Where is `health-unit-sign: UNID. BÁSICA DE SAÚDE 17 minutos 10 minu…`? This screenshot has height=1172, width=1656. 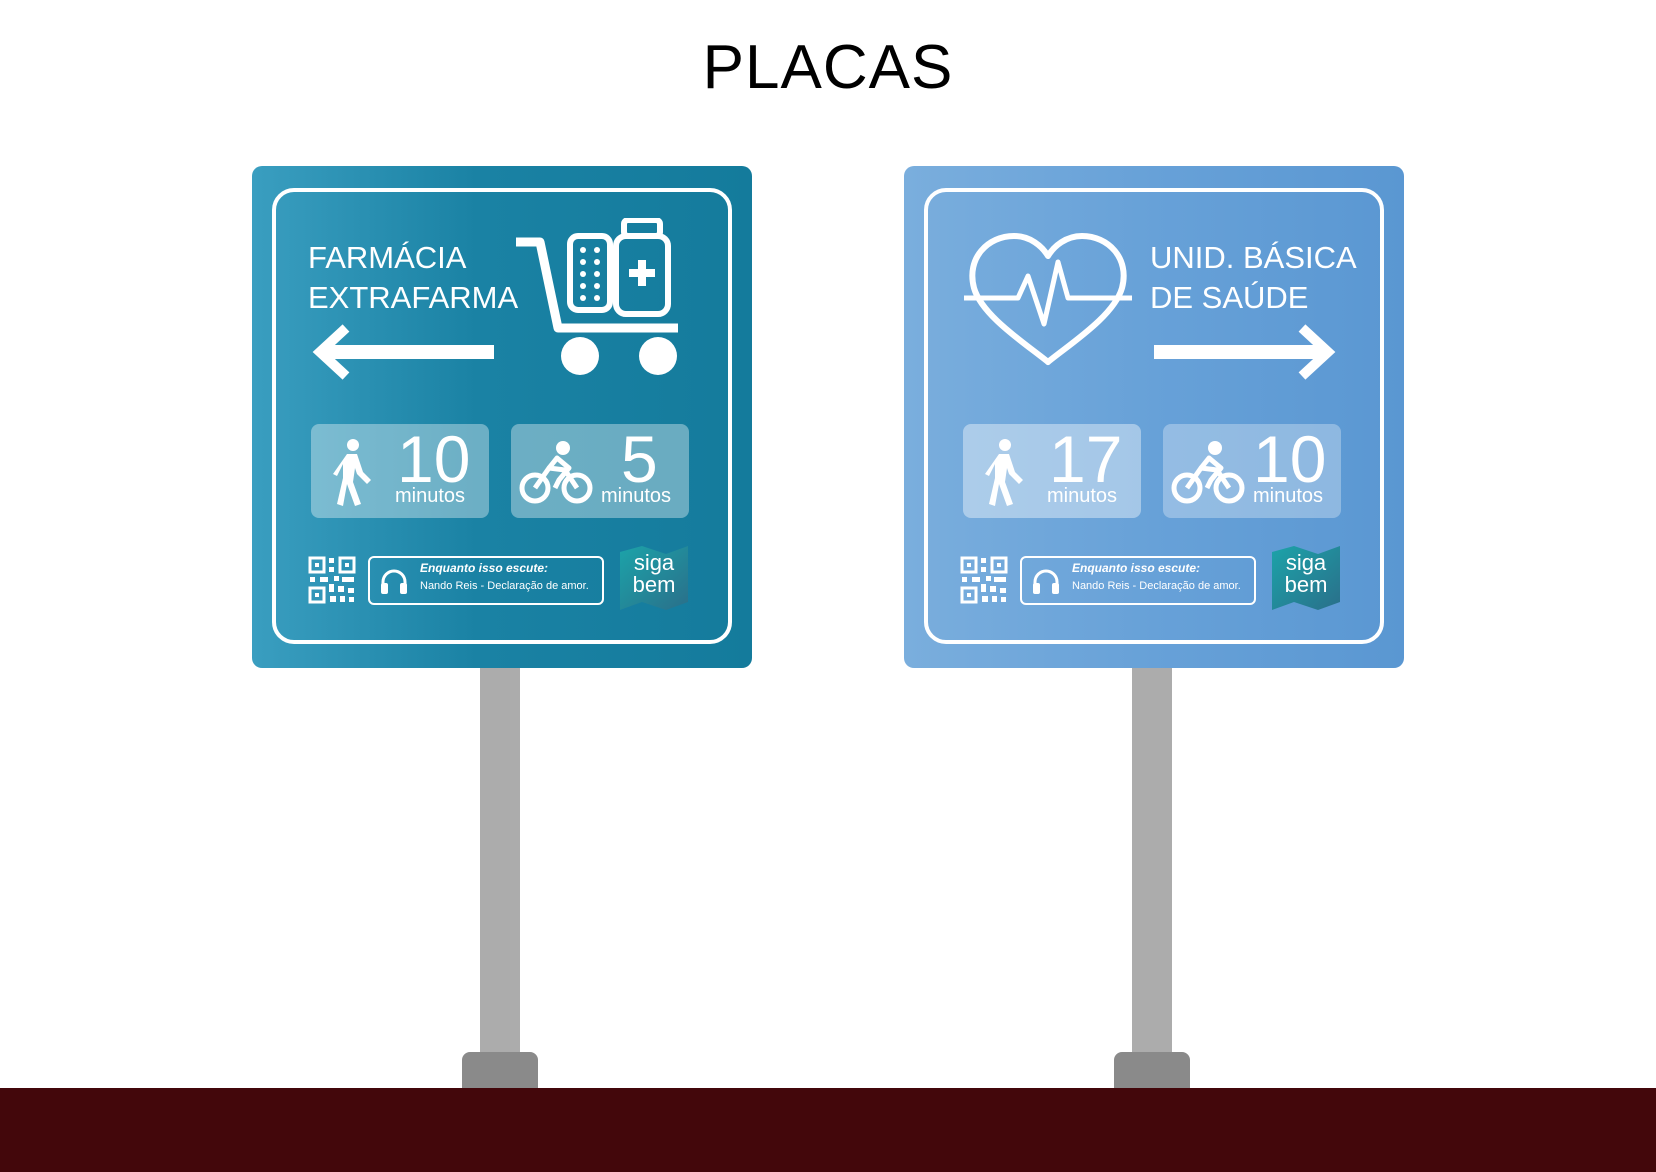 health-unit-sign: UNID. BÁSICA DE SAÚDE 17 minutos 10 minu… is located at coordinates (1154, 417).